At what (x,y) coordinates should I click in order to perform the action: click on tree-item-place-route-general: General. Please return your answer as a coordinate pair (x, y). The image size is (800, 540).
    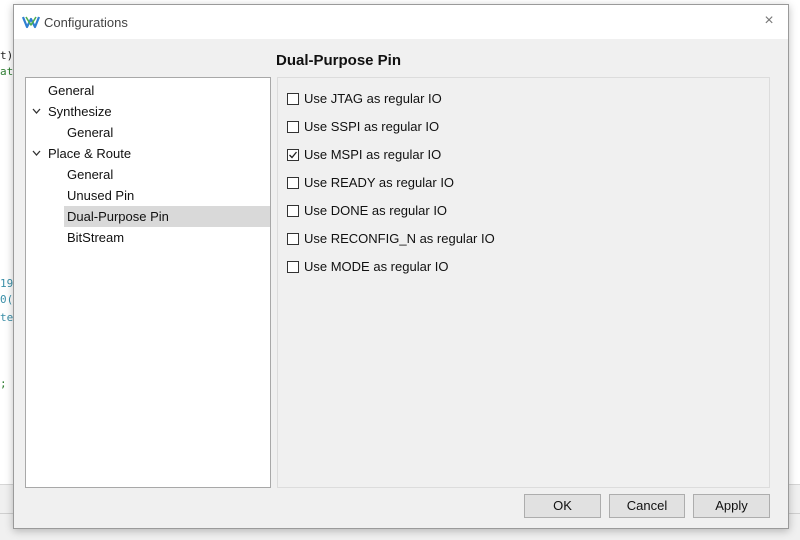
    Looking at the image, I should click on (148, 174).